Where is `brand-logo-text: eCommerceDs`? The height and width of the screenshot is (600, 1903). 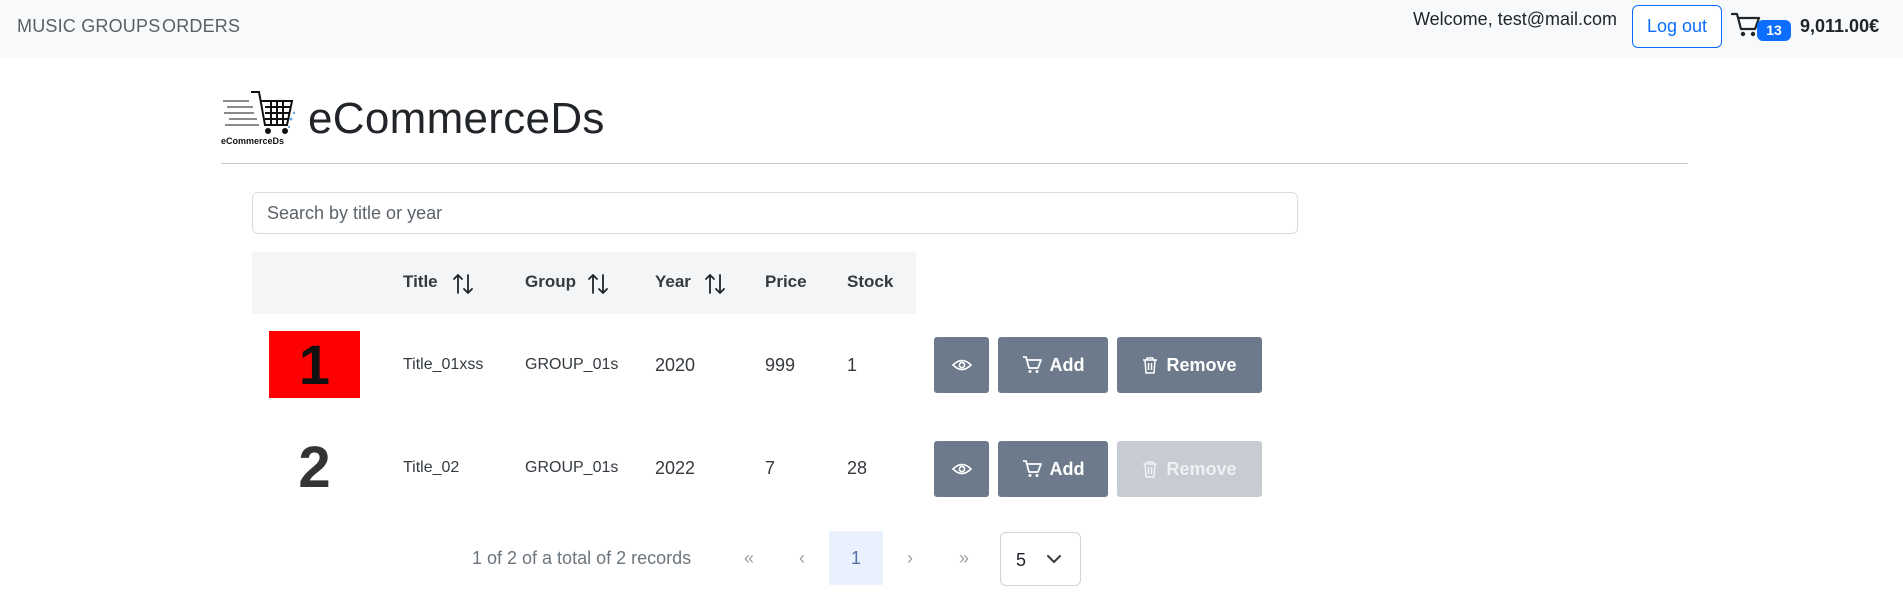 brand-logo-text: eCommerceDs is located at coordinates (252, 141).